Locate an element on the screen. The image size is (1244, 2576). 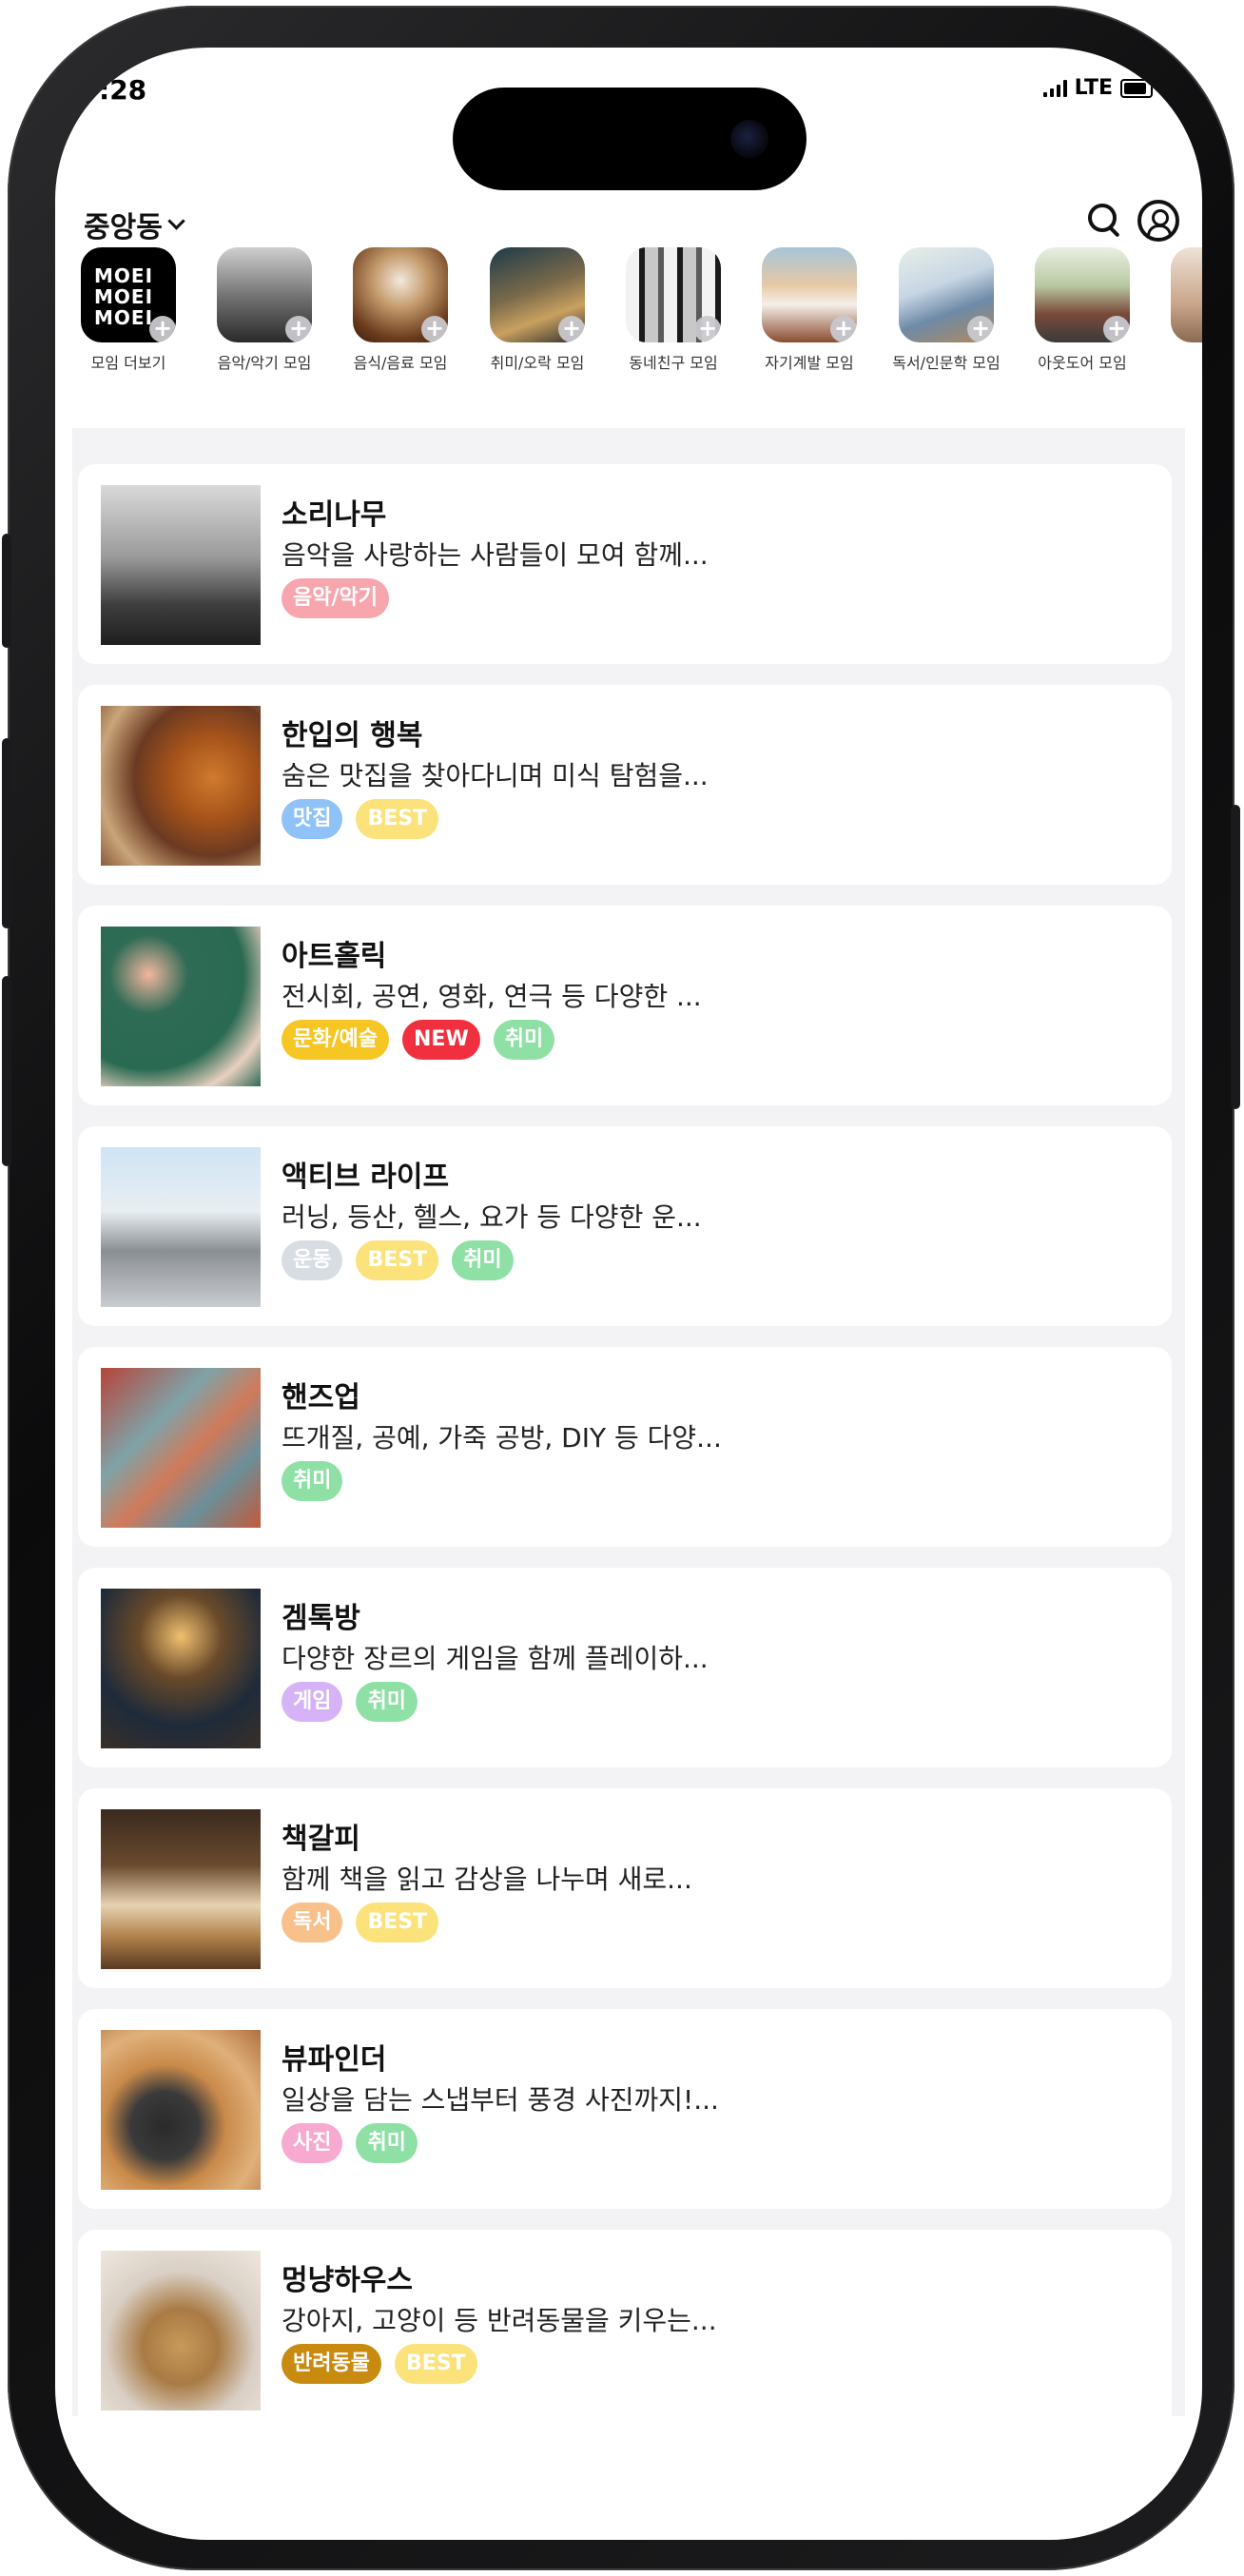
group-tags: 취미 is located at coordinates (312, 1481).